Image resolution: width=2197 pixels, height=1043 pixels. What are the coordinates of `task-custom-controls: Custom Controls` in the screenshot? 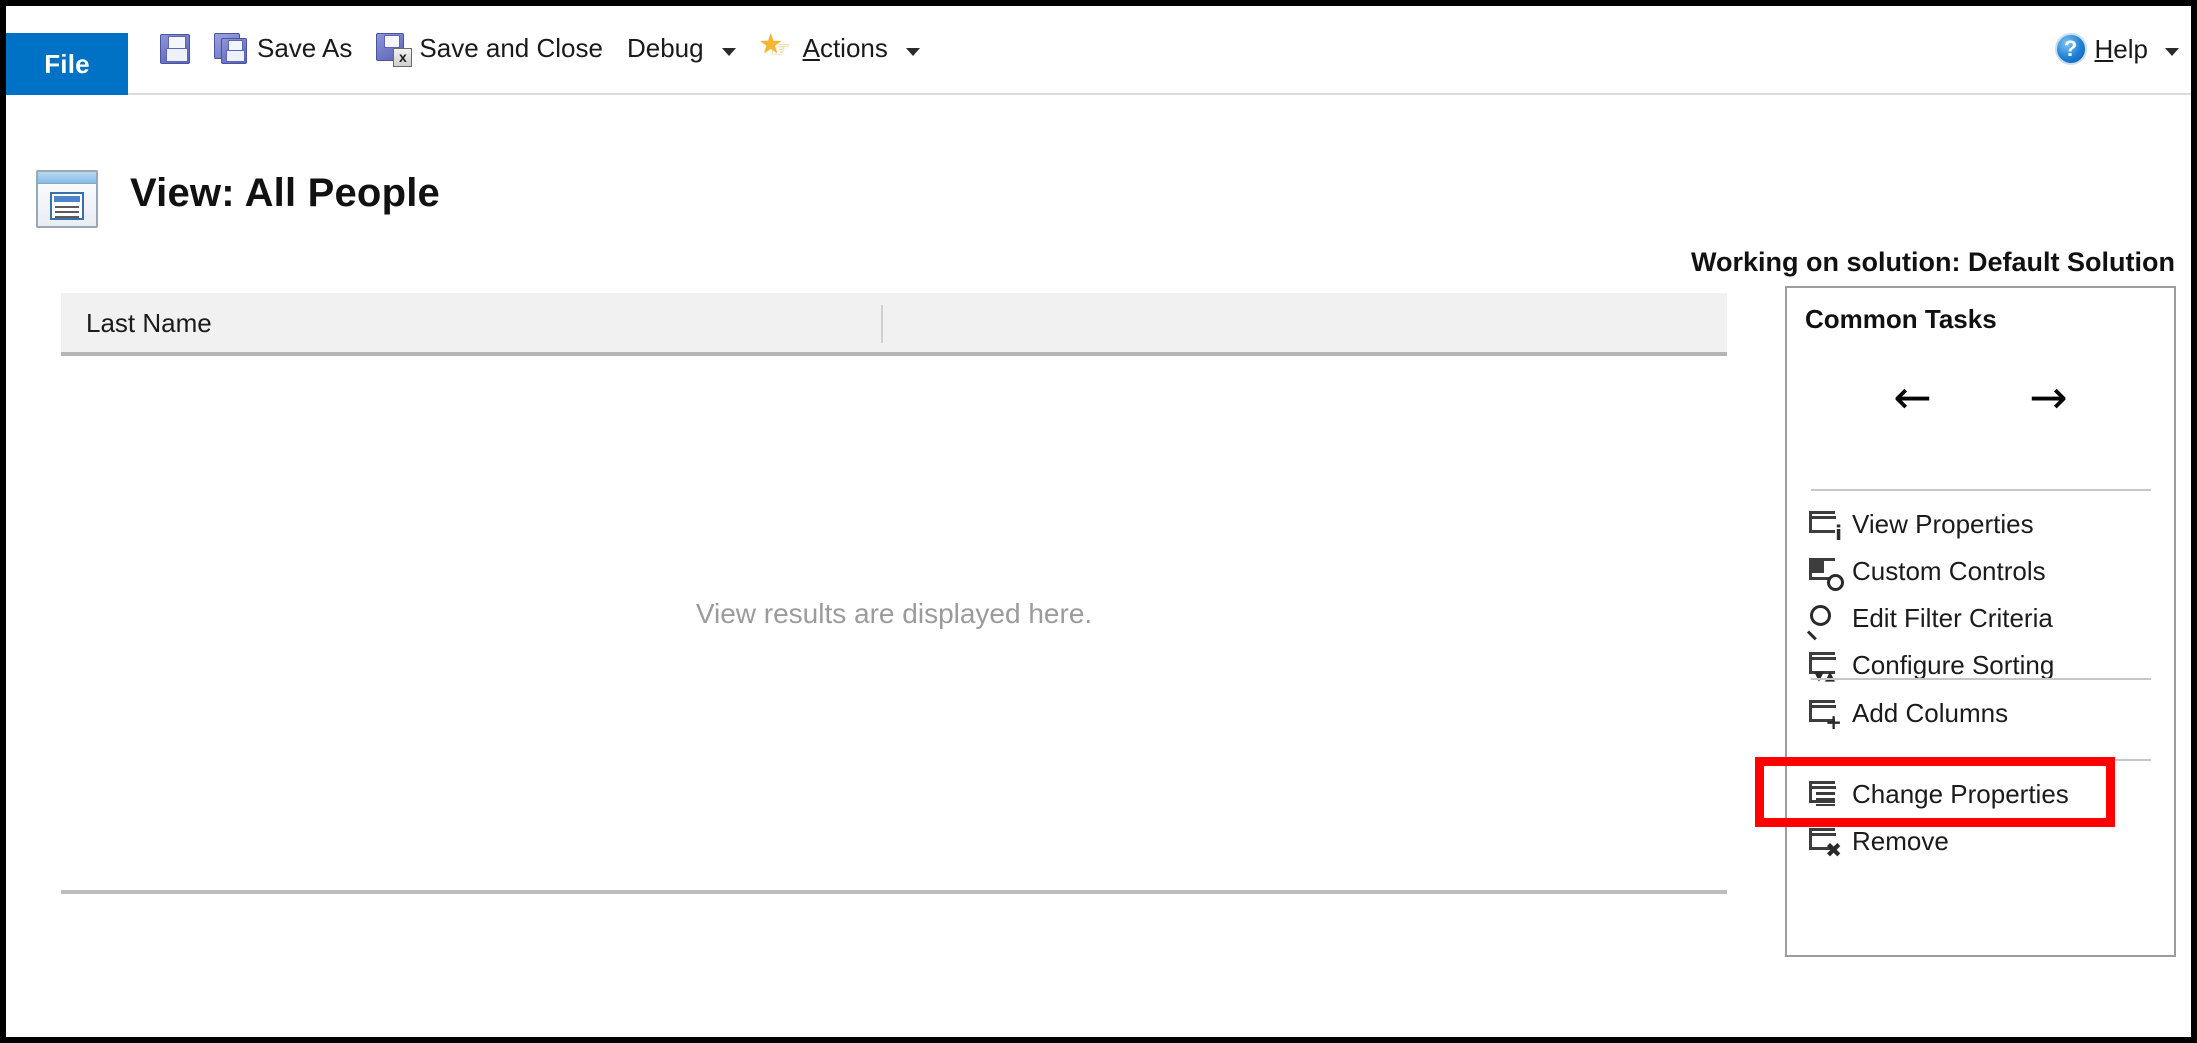 It's located at (1980, 571).